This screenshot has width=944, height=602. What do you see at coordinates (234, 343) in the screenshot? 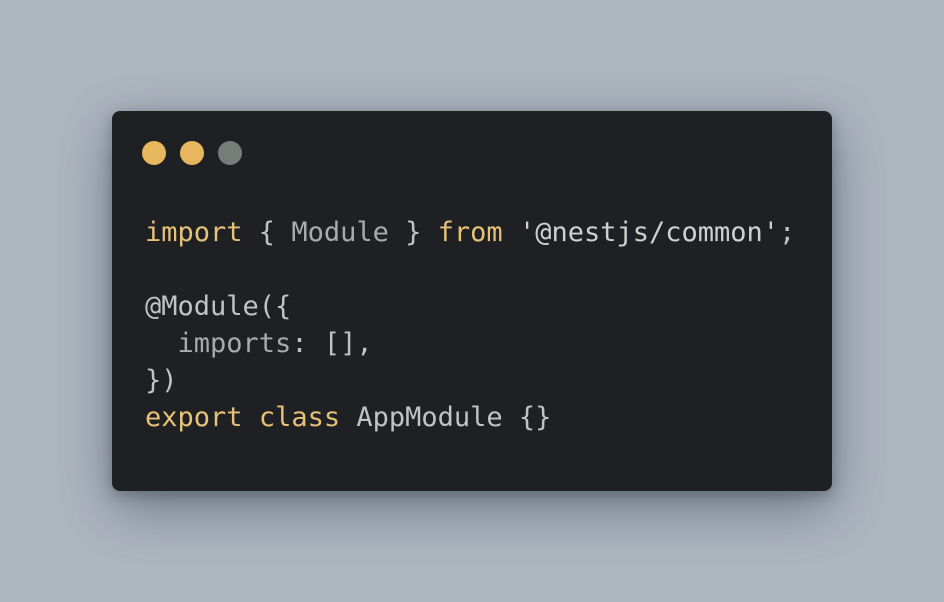
I see `code-token: imports` at bounding box center [234, 343].